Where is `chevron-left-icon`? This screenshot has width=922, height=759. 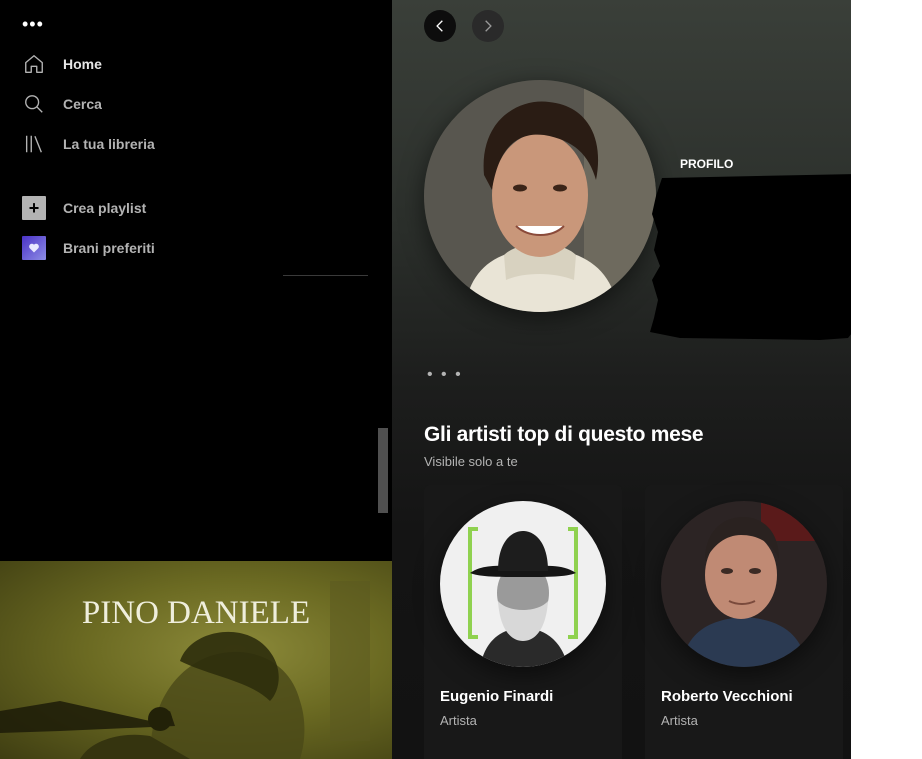 chevron-left-icon is located at coordinates (439, 26).